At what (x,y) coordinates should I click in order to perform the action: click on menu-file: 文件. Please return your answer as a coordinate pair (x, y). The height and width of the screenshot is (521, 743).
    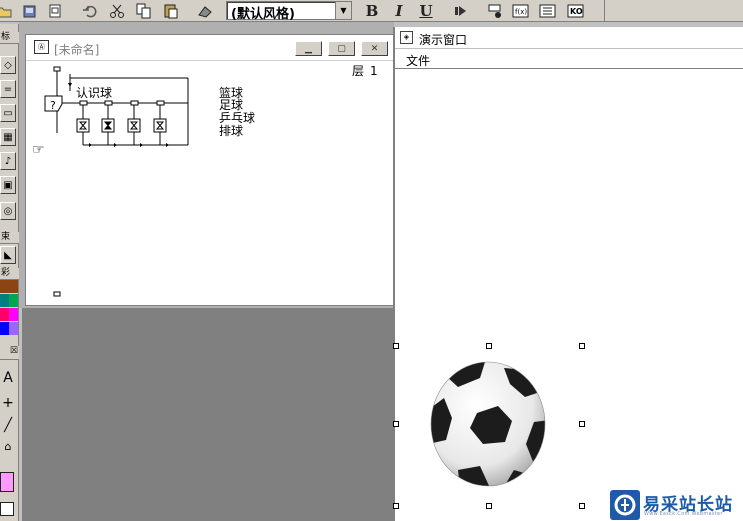
    Looking at the image, I should click on (418, 60).